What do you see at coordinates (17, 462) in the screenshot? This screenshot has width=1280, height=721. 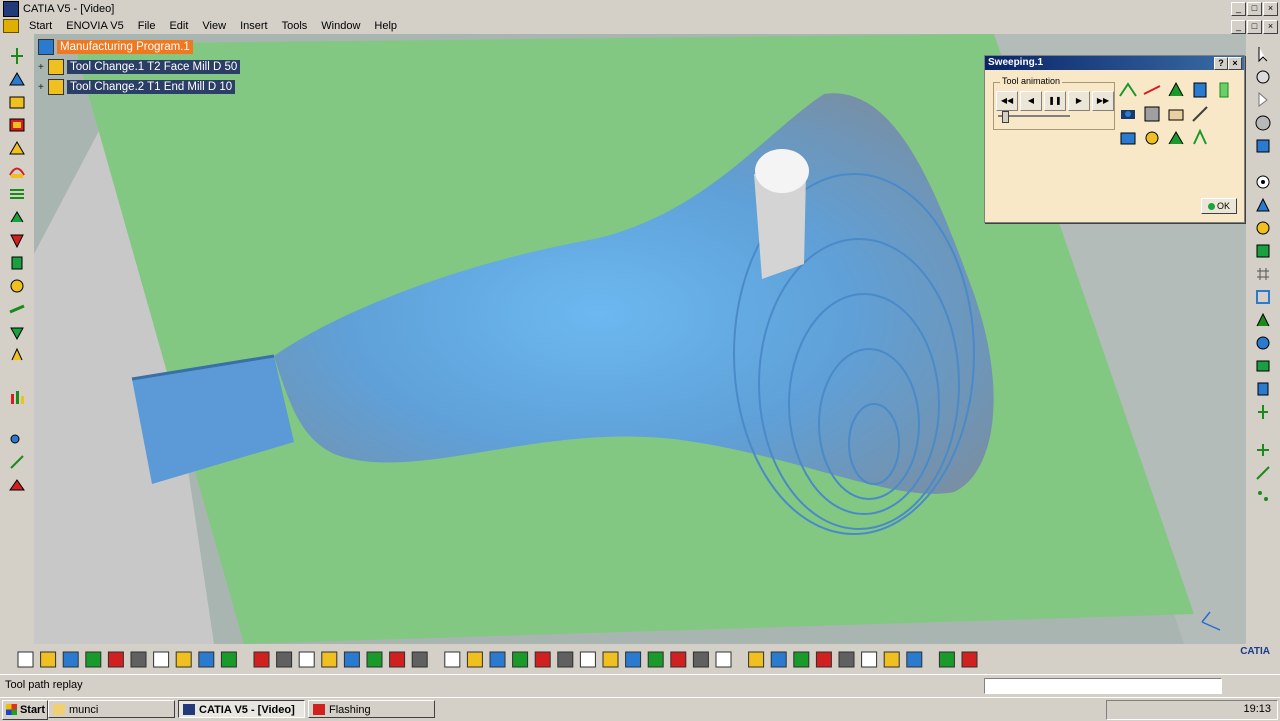 I see `transition-path-icon` at bounding box center [17, 462].